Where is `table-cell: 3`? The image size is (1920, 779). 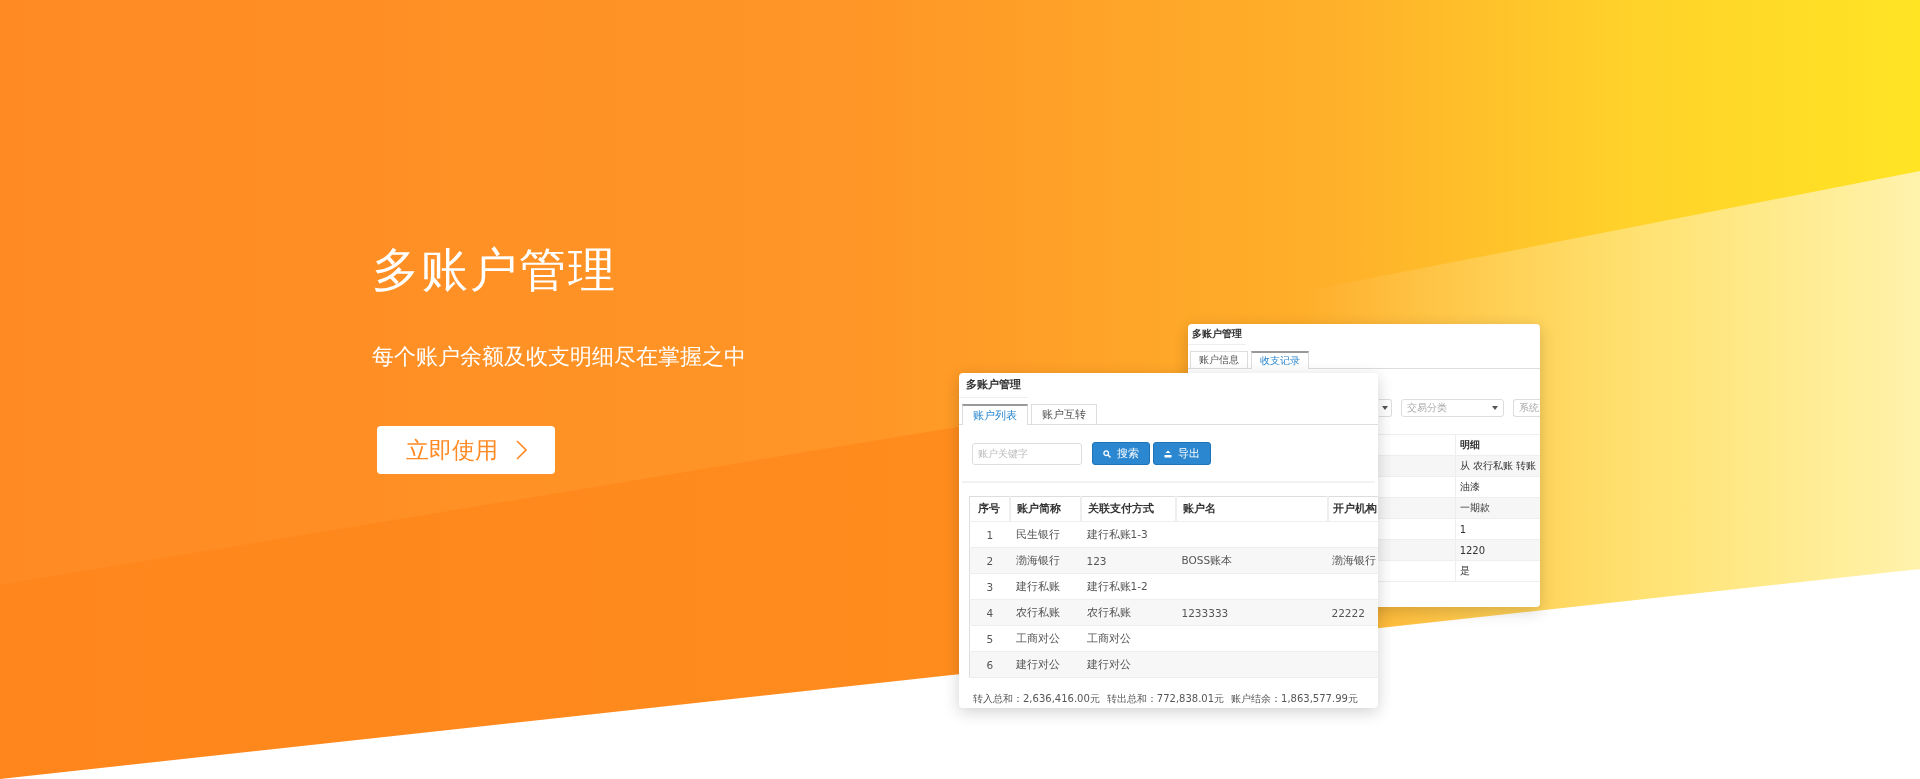 table-cell: 3 is located at coordinates (990, 586).